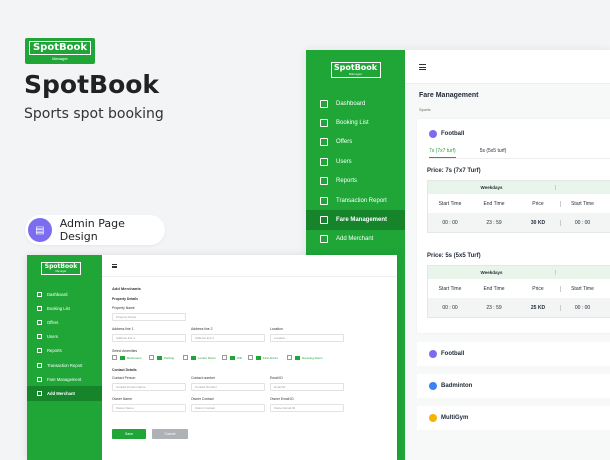 This screenshot has height=460, width=610. Describe the element at coordinates (263, 357) in the screenshot. I see `amenity-first-aid: First Aid kit` at that location.